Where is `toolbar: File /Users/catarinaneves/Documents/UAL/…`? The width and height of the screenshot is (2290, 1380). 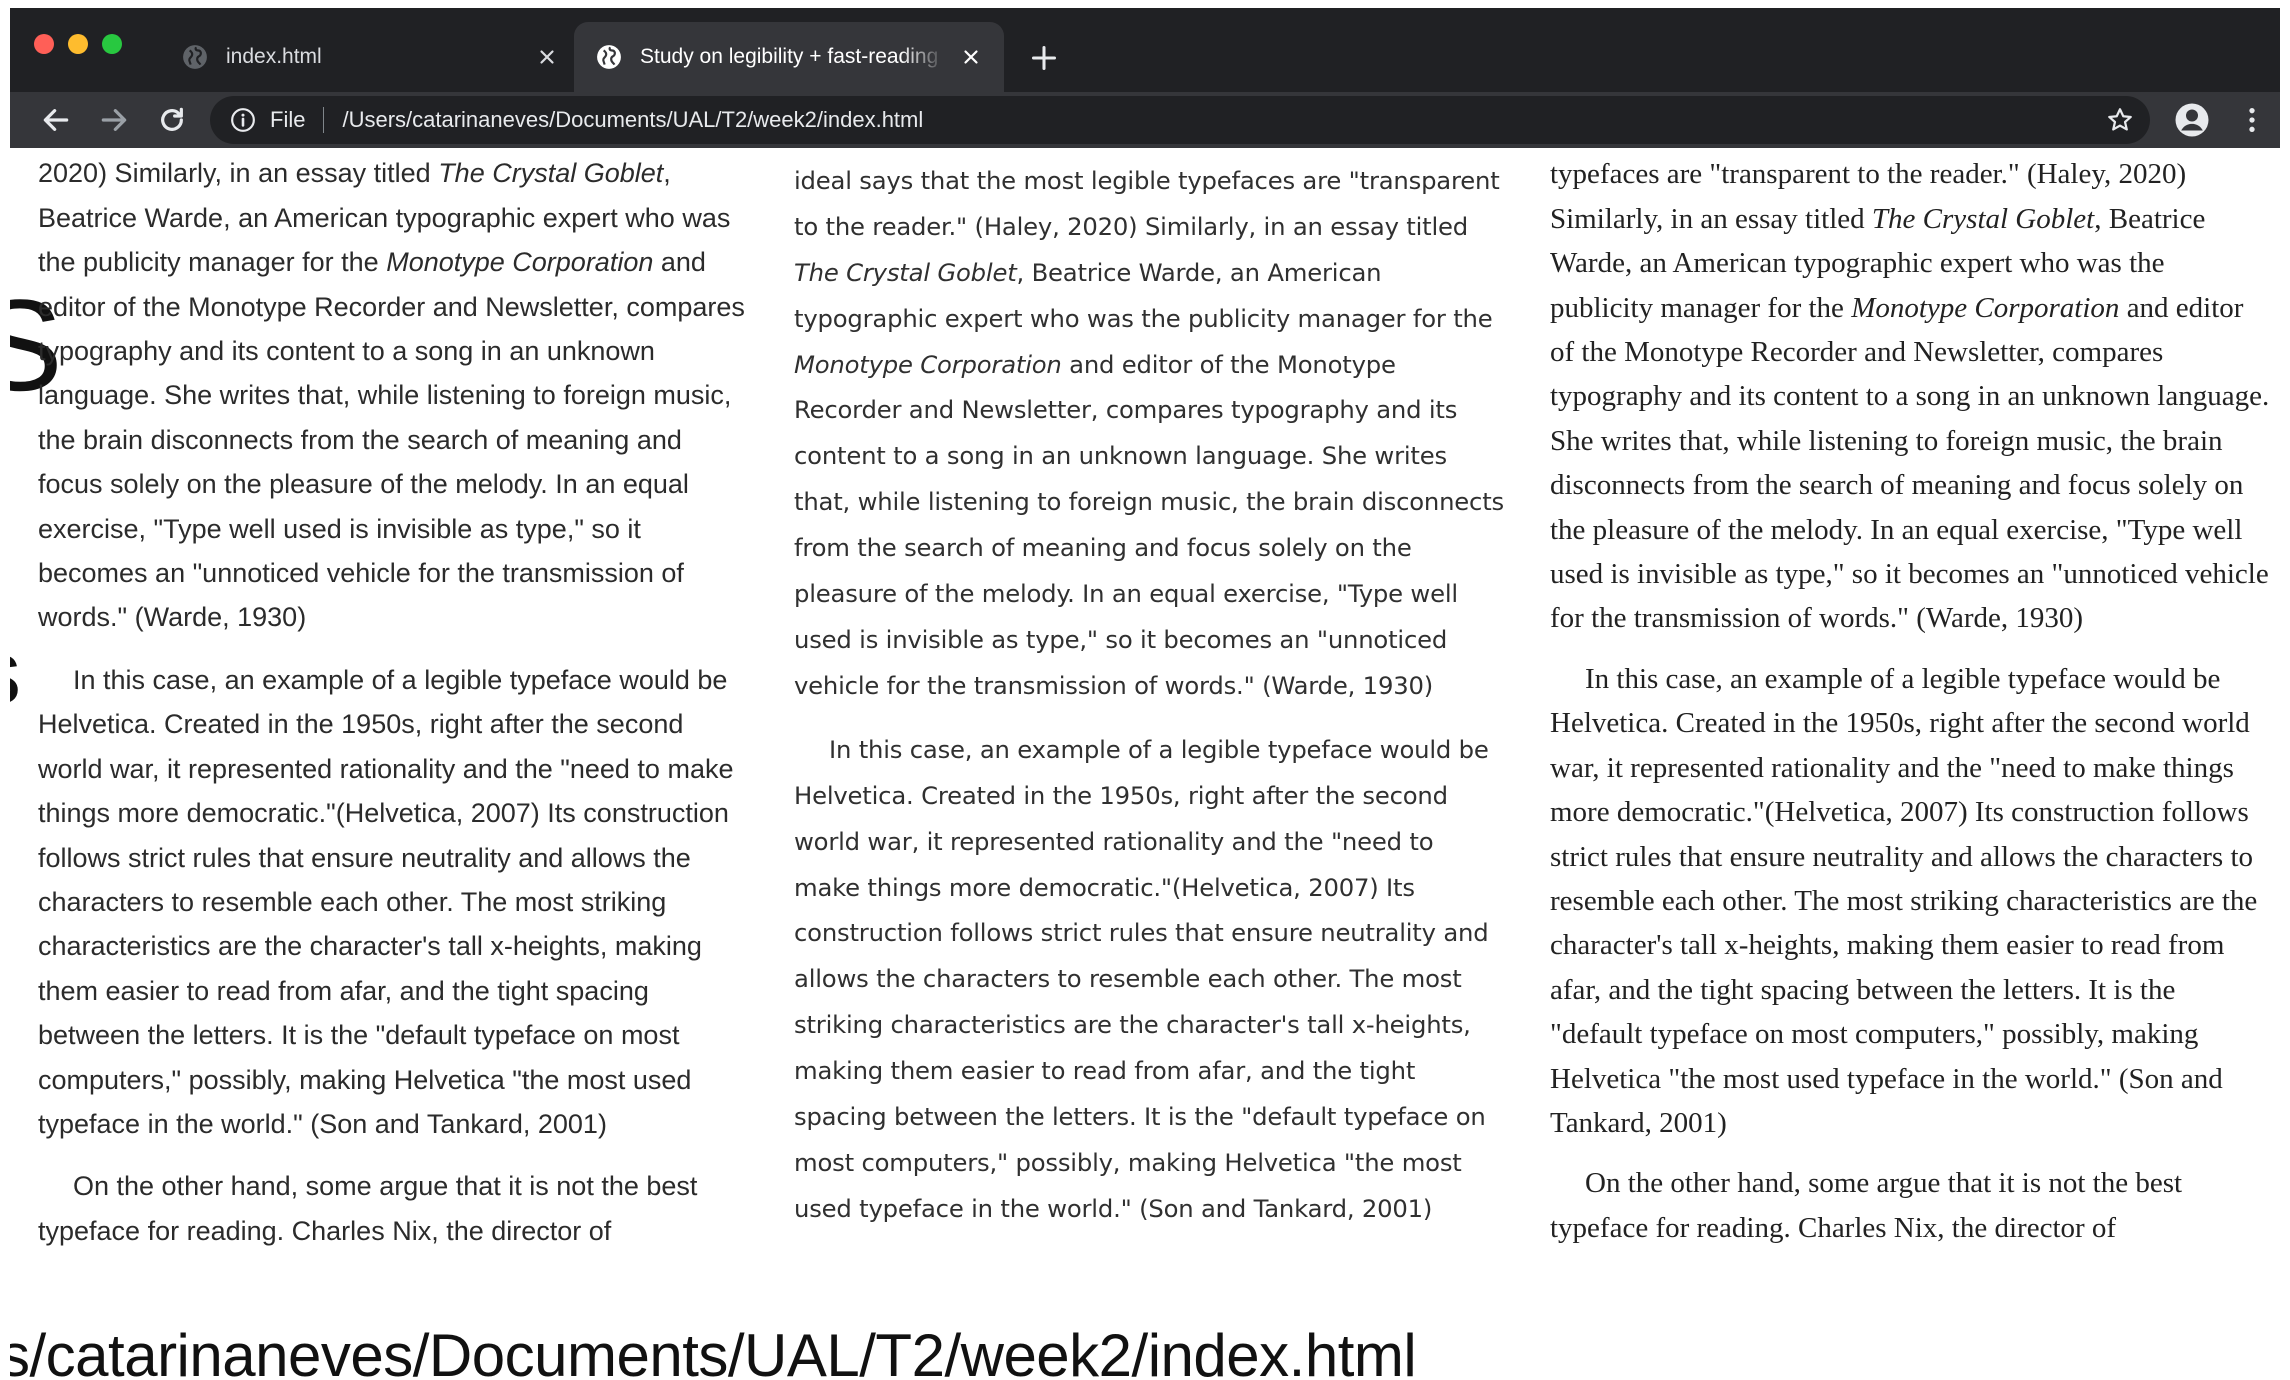
toolbar: File /Users/catarinaneves/Documents/UAL/… is located at coordinates (1145, 120).